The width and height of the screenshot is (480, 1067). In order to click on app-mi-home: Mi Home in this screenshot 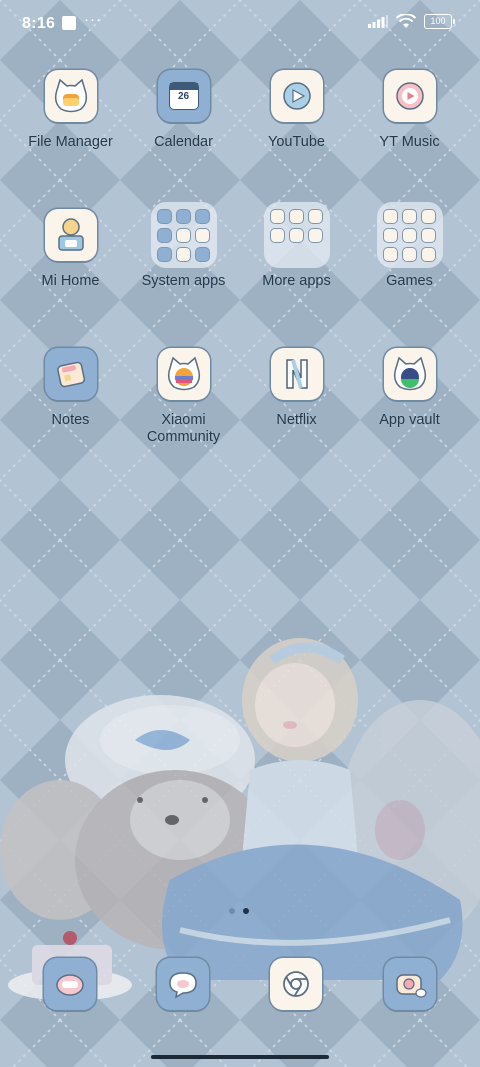, I will do `click(70, 249)`.